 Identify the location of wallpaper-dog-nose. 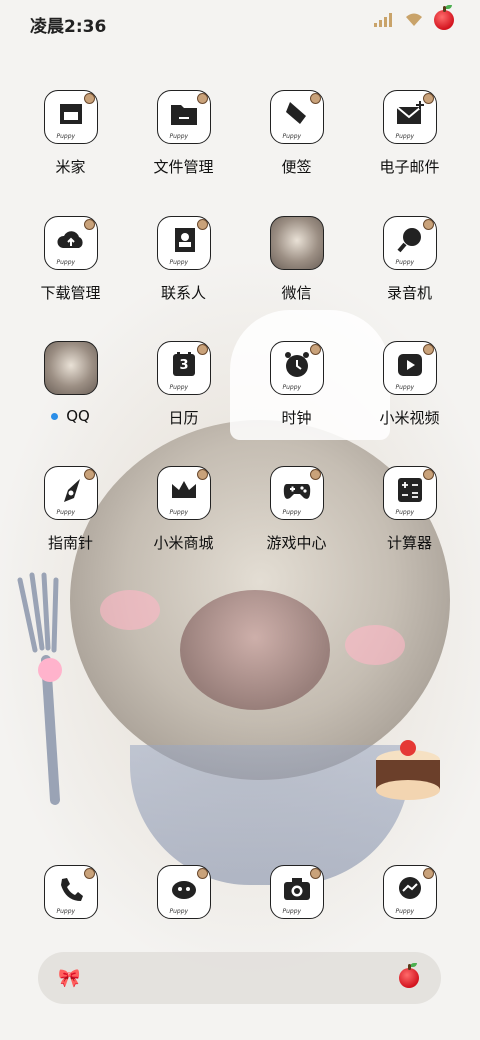
(255, 650).